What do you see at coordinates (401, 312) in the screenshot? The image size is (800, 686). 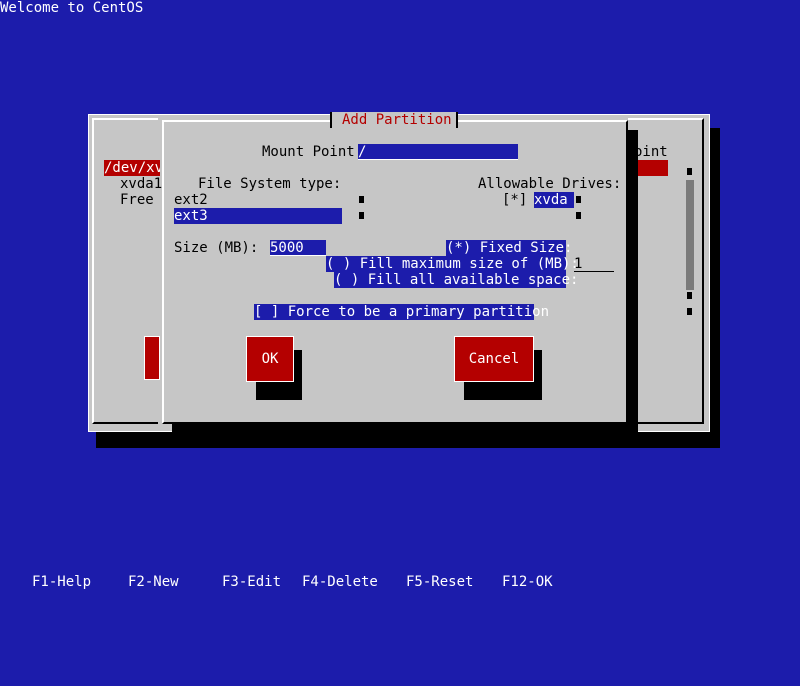 I see `force-primary-checkbox: [ ] Force to be a primary partition` at bounding box center [401, 312].